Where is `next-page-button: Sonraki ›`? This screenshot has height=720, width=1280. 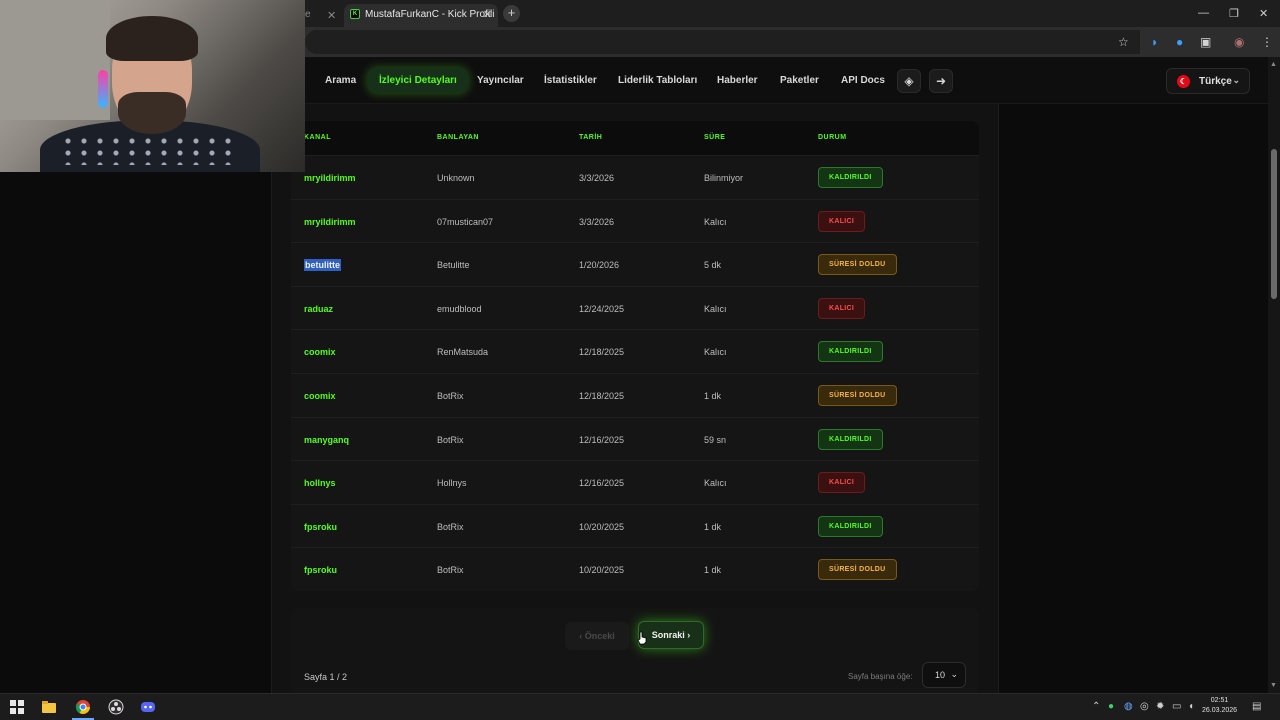 next-page-button: Sonraki › is located at coordinates (671, 635).